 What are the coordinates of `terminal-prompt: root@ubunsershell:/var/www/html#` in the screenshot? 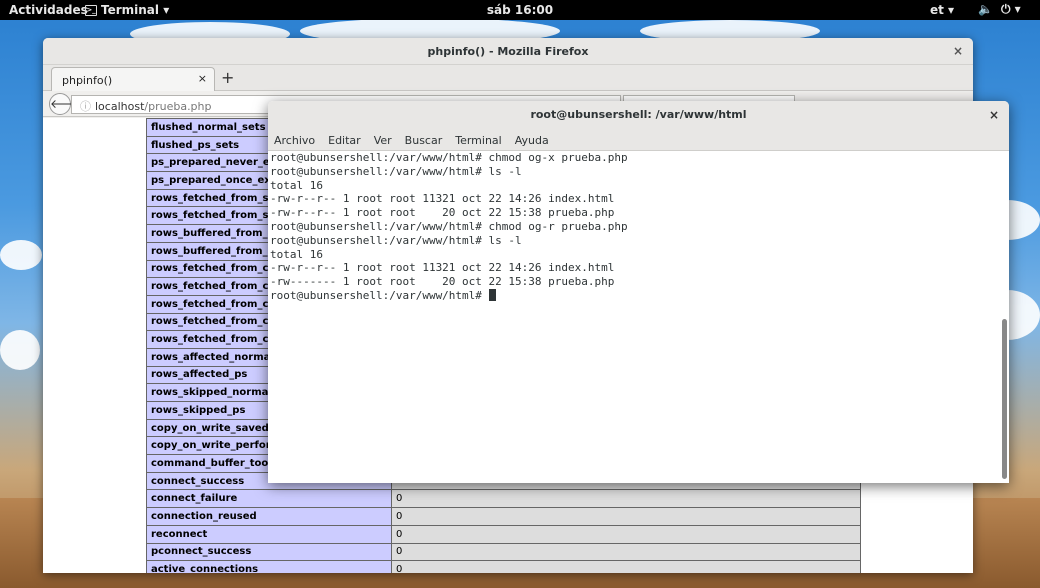 It's located at (379, 295).